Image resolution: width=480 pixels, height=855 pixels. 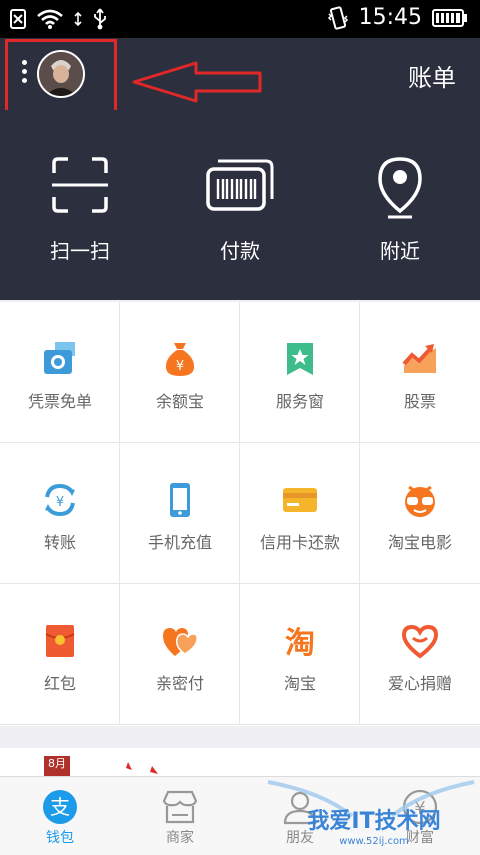 What do you see at coordinates (142, 768) in the screenshot?
I see `banner-confetti-icon` at bounding box center [142, 768].